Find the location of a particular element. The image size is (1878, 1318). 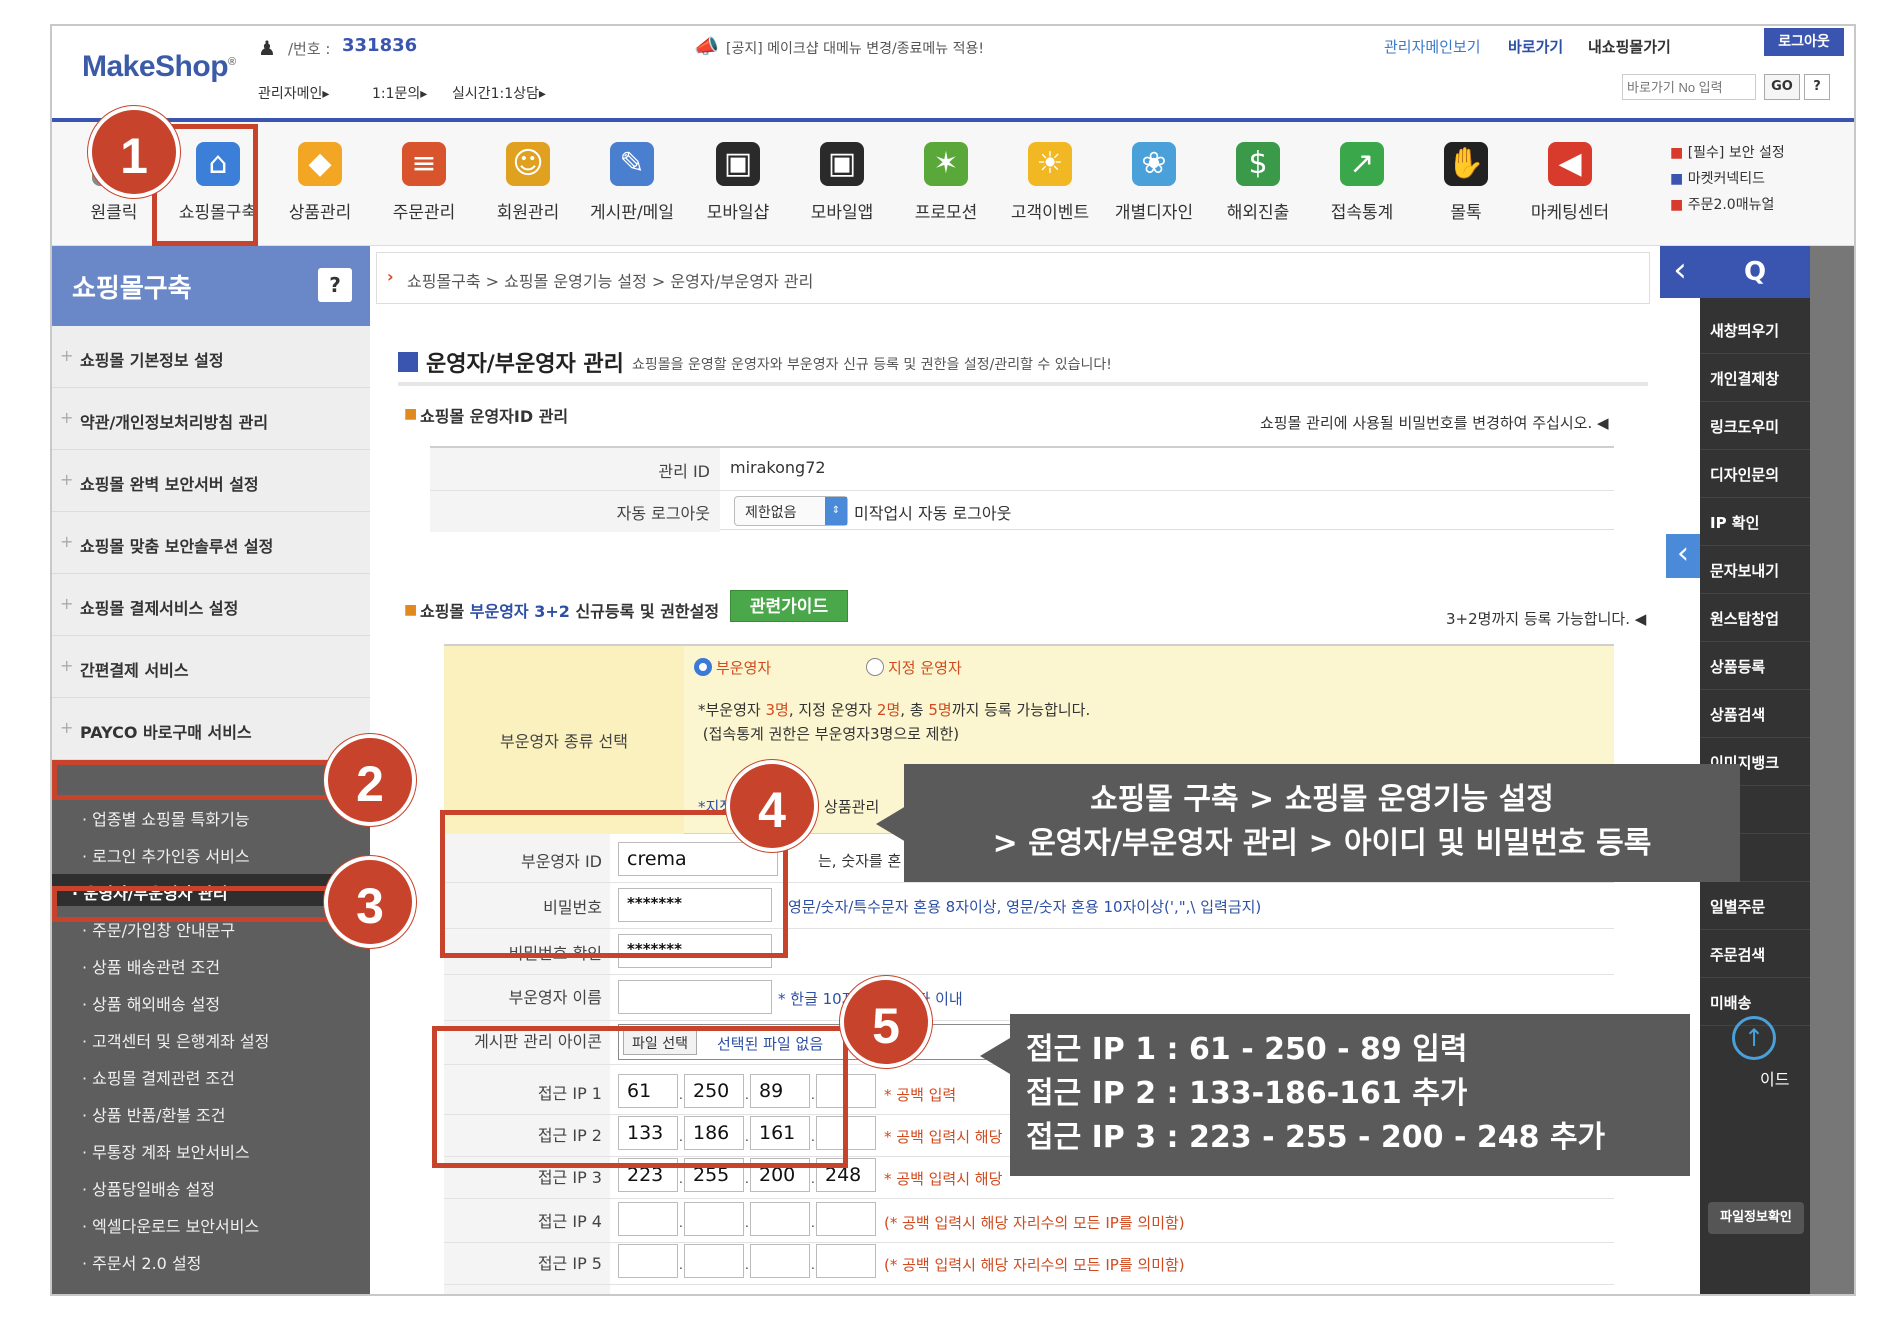

menu-item-4: ☺ 회원관리 is located at coordinates (528, 184).